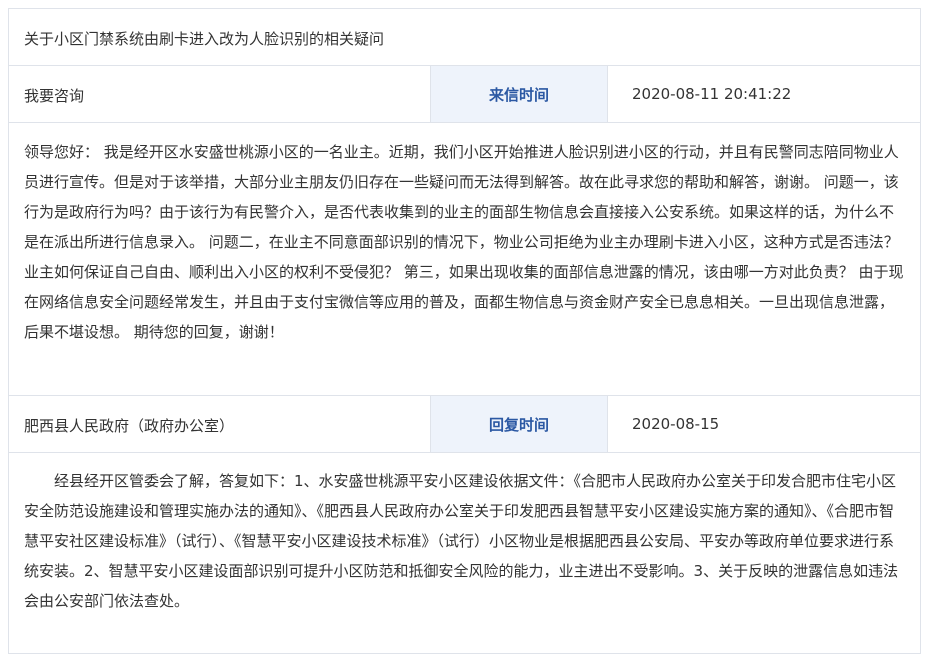 The width and height of the screenshot is (931, 662). What do you see at coordinates (464, 653) in the screenshot?
I see `table-bottom-border` at bounding box center [464, 653].